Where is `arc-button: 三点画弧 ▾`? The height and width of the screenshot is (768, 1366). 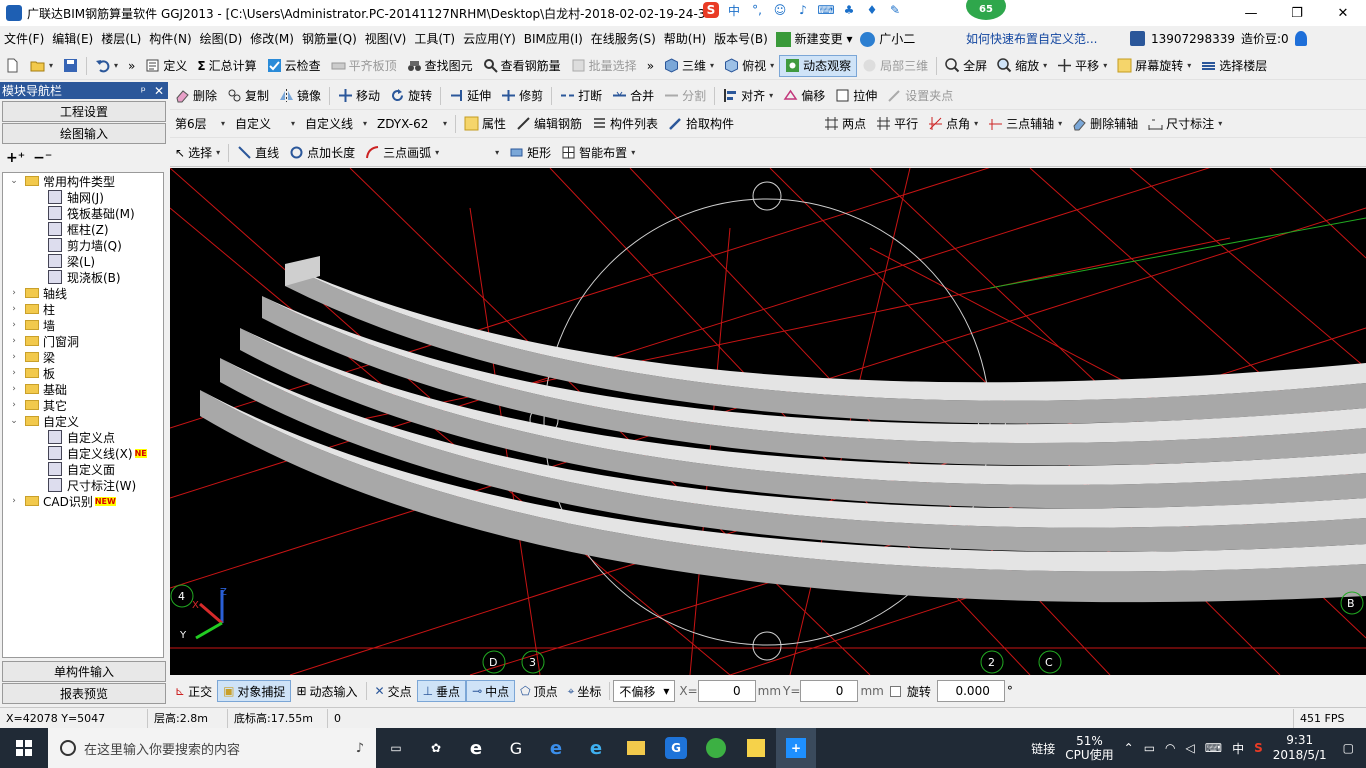 arc-button: 三点画弧 ▾ is located at coordinates (402, 153).